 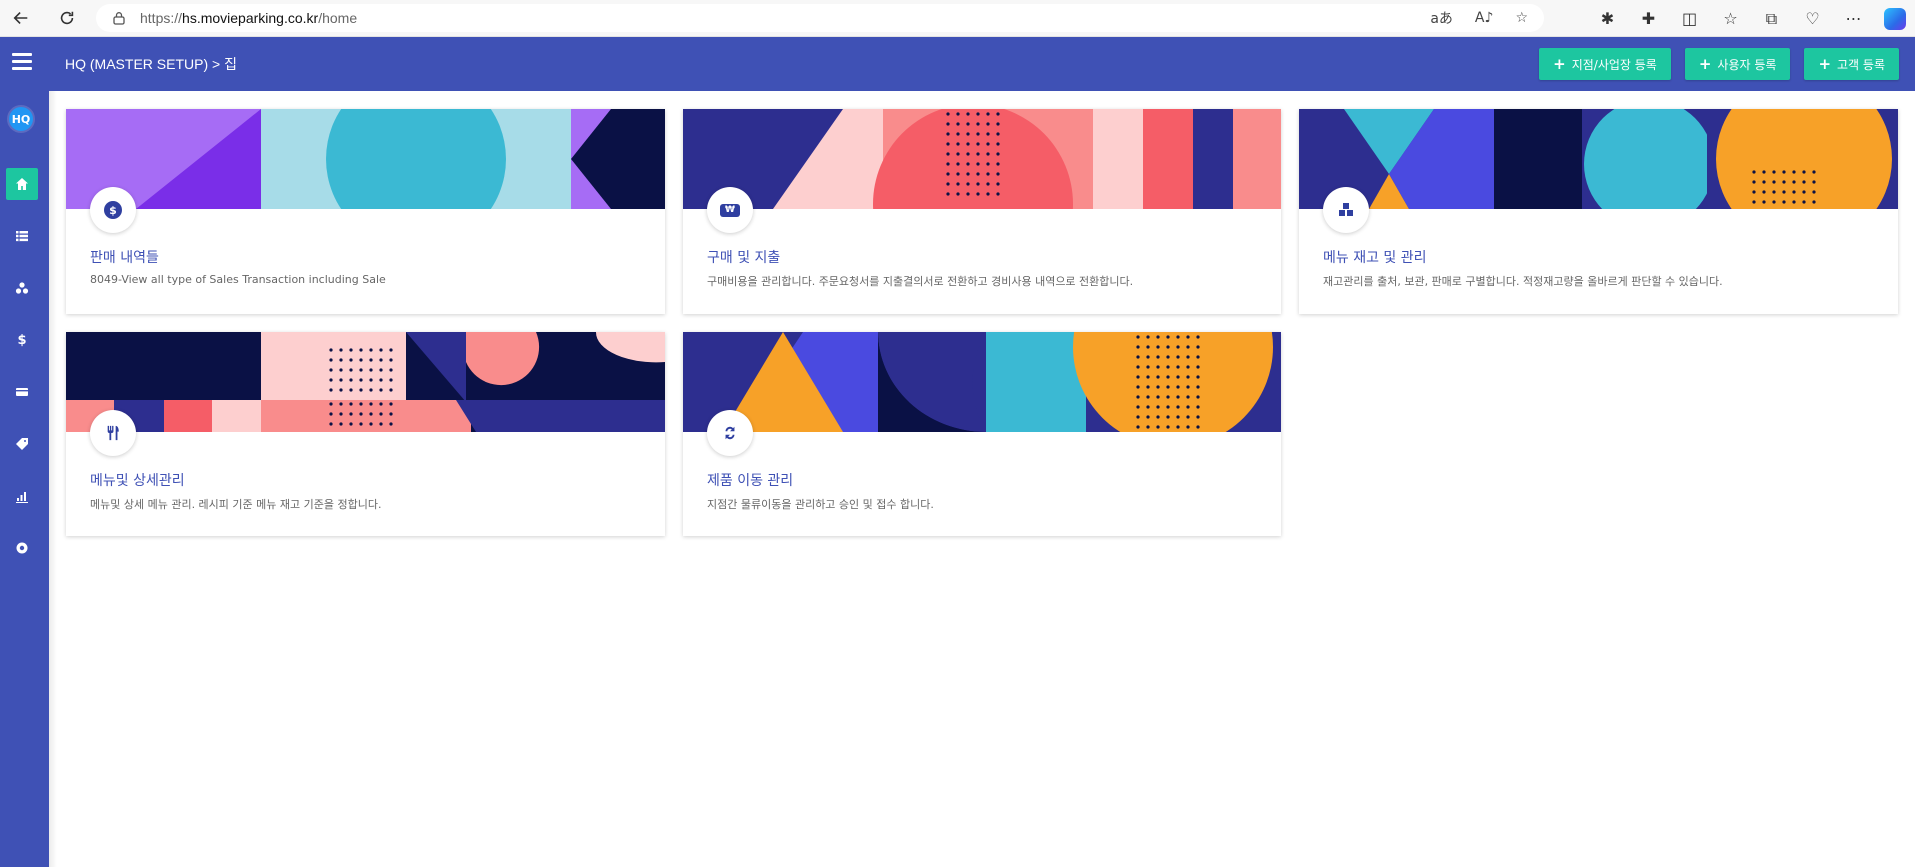 What do you see at coordinates (744, 258) in the screenshot?
I see `card-title: 구매 및 지출` at bounding box center [744, 258].